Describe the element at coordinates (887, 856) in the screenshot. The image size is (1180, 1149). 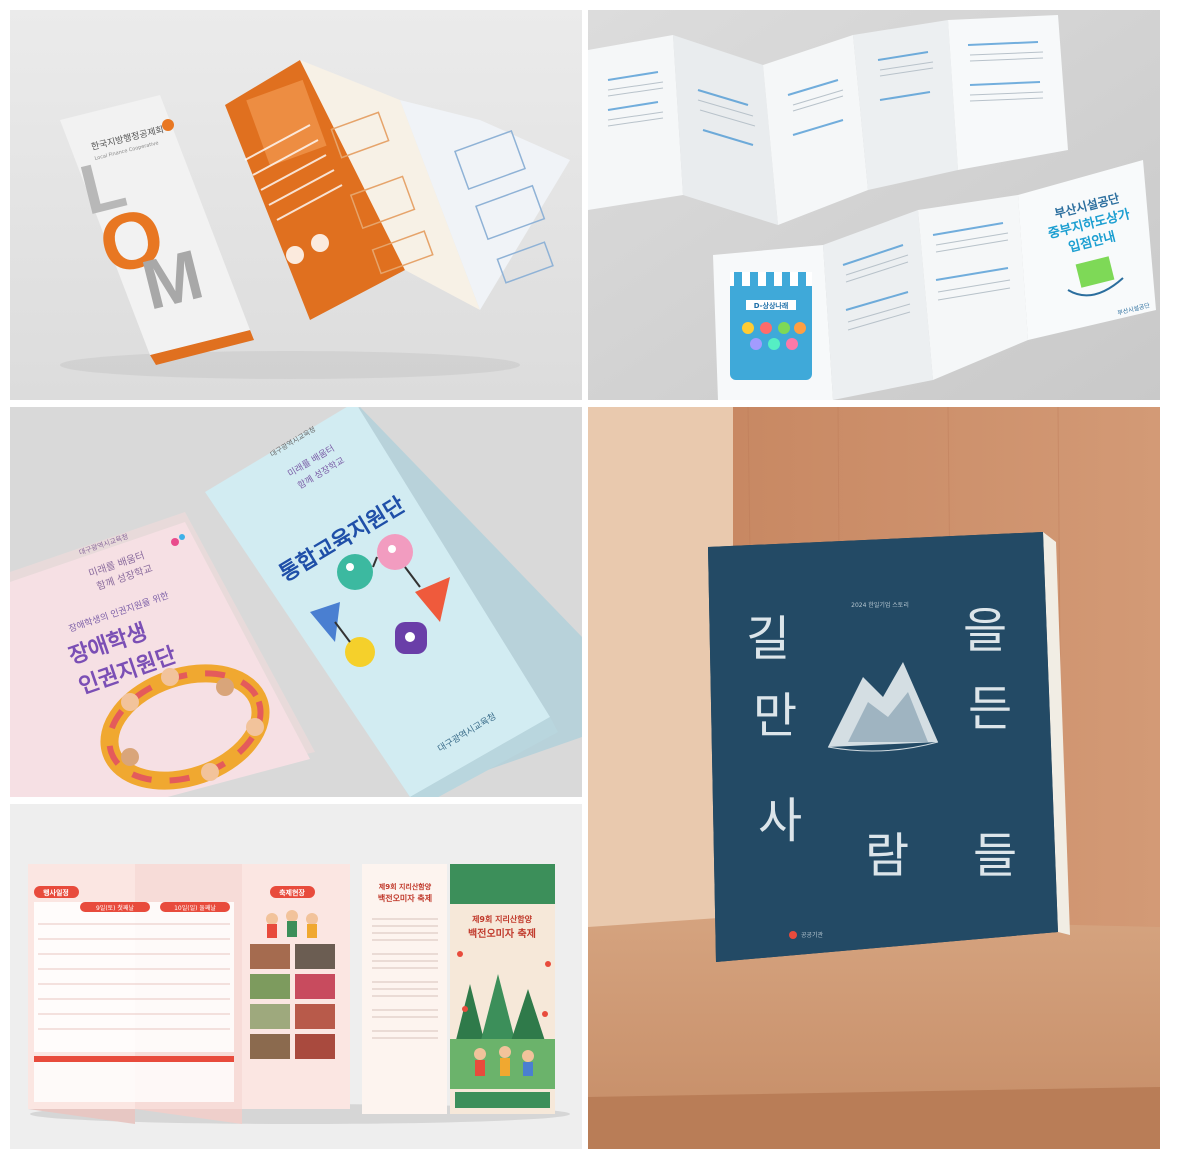
I see `book-title-char-6: 람` at that location.